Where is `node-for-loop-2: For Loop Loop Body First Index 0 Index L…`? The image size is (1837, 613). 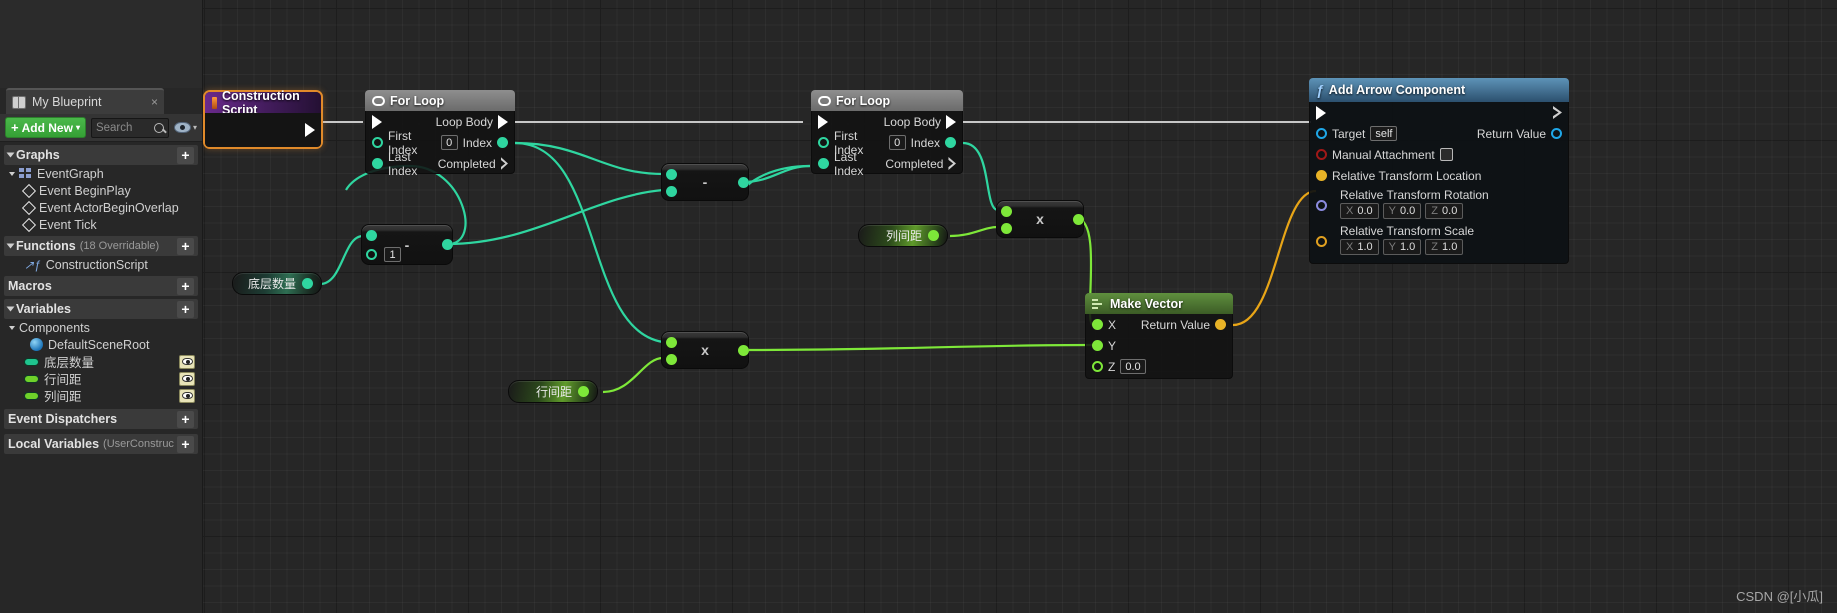
node-for-loop-2: For Loop Loop Body First Index 0 Index L… is located at coordinates (887, 134).